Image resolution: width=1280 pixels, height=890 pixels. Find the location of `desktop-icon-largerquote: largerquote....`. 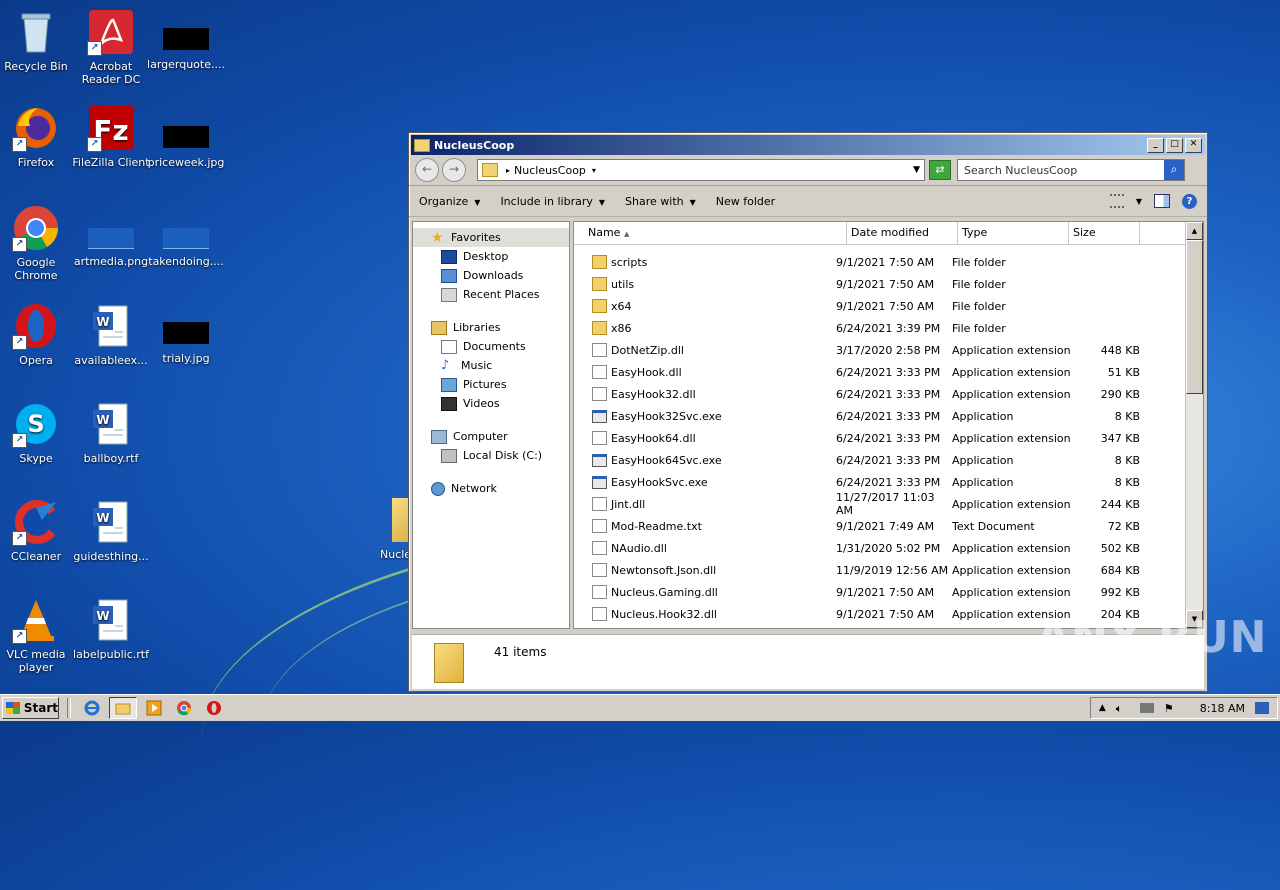

desktop-icon-largerquote: largerquote.... is located at coordinates (186, 43).